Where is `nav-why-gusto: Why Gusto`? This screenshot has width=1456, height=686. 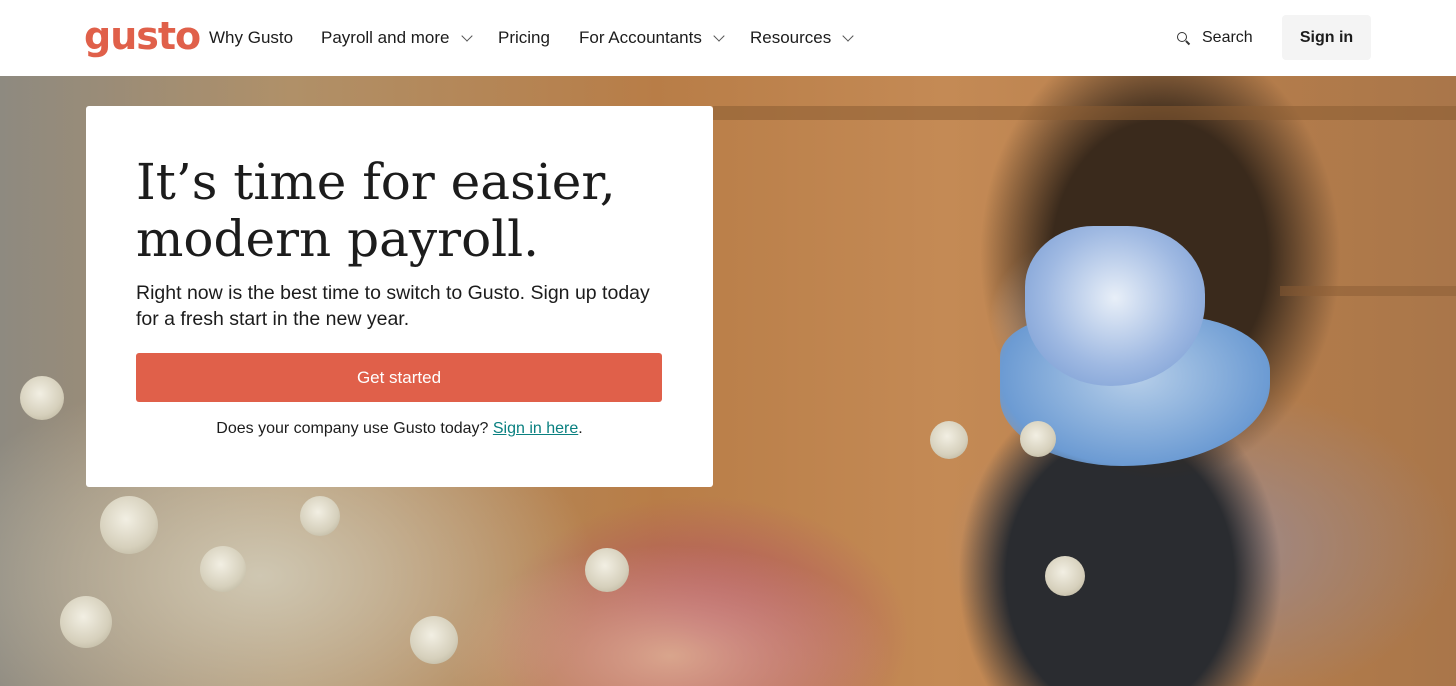
nav-why-gusto: Why Gusto is located at coordinates (251, 38).